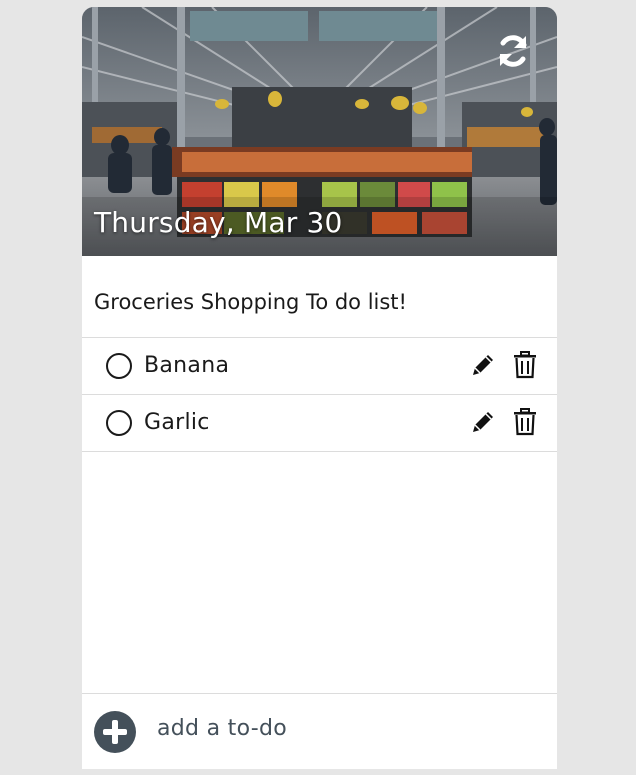  I want to click on add-todo-button, so click(115, 732).